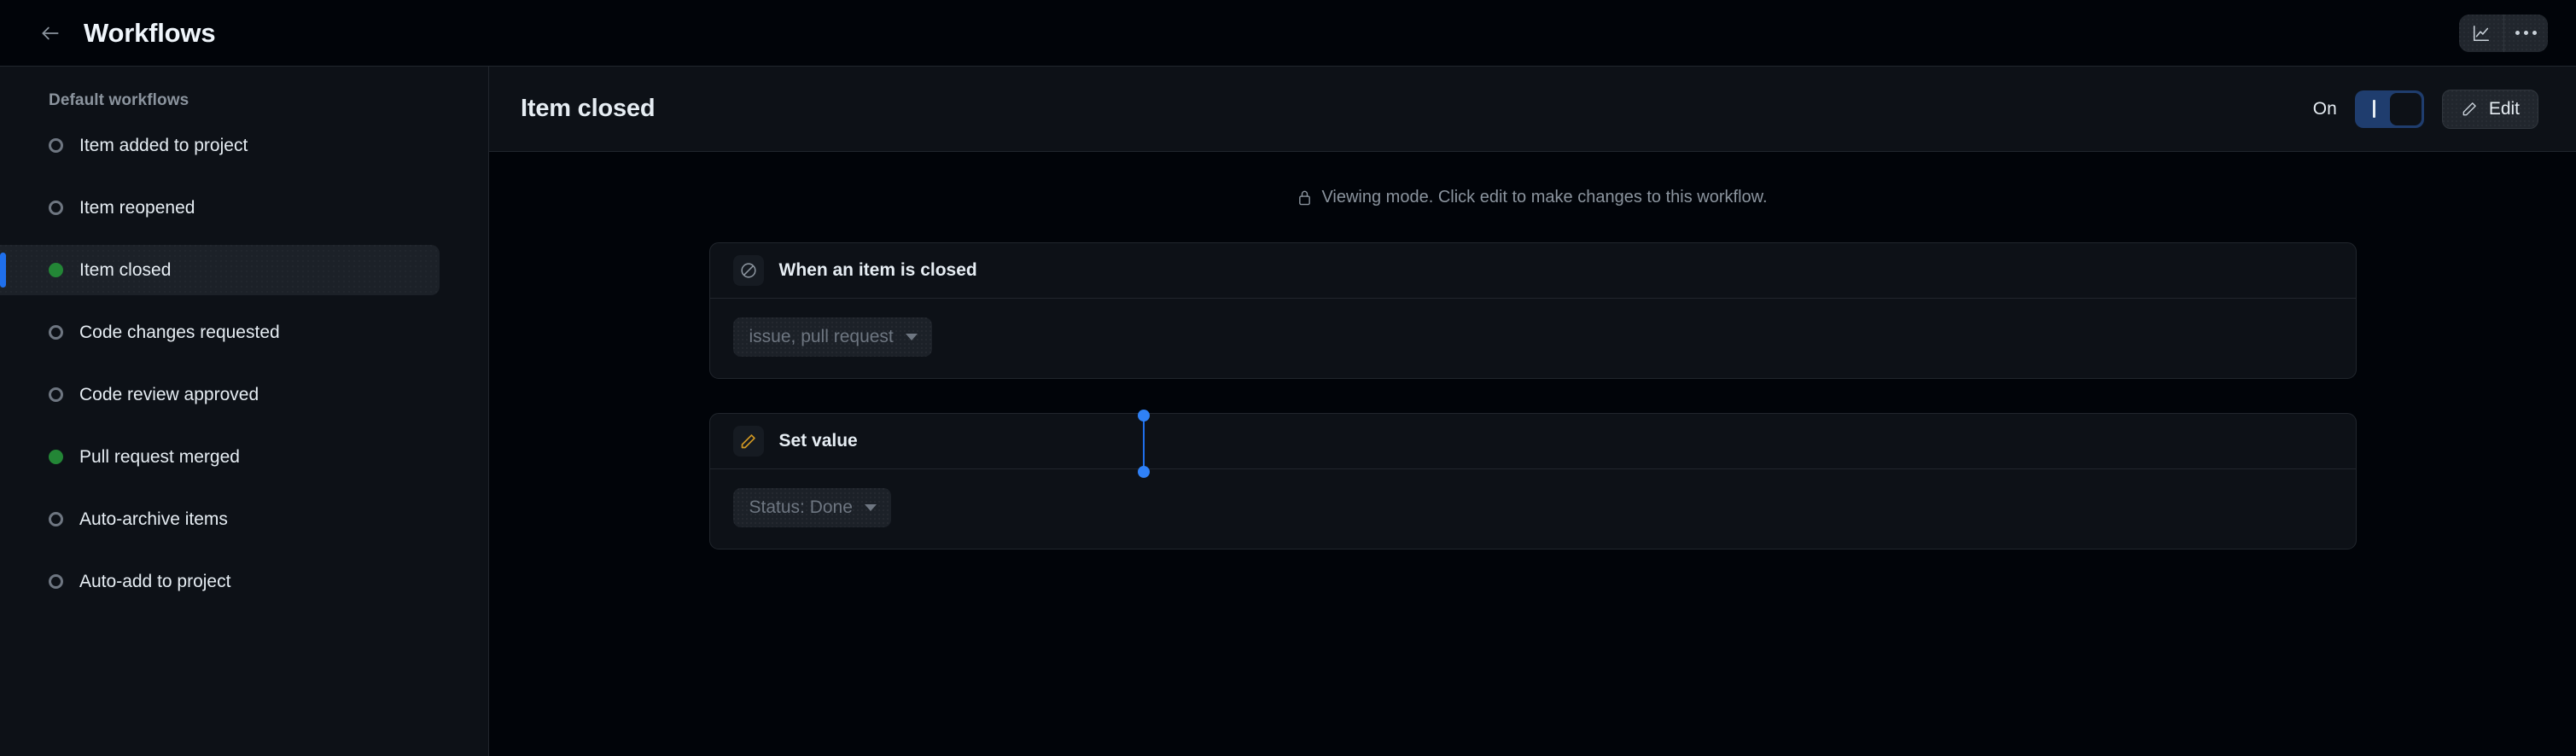 The width and height of the screenshot is (2576, 756). I want to click on flow-connector, so click(1143, 444).